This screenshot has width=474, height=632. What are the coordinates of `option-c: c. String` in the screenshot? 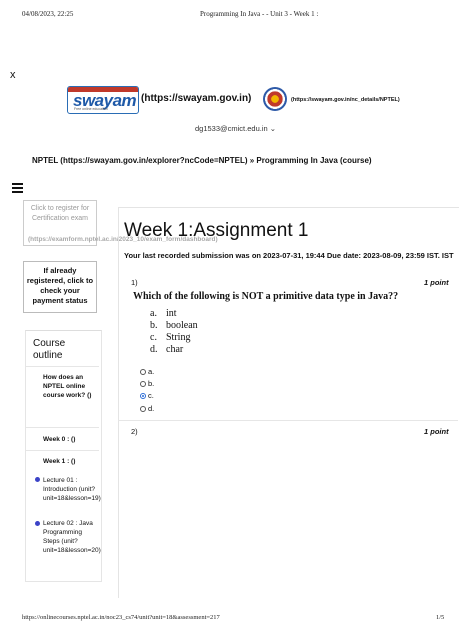 It's located at (170, 337).